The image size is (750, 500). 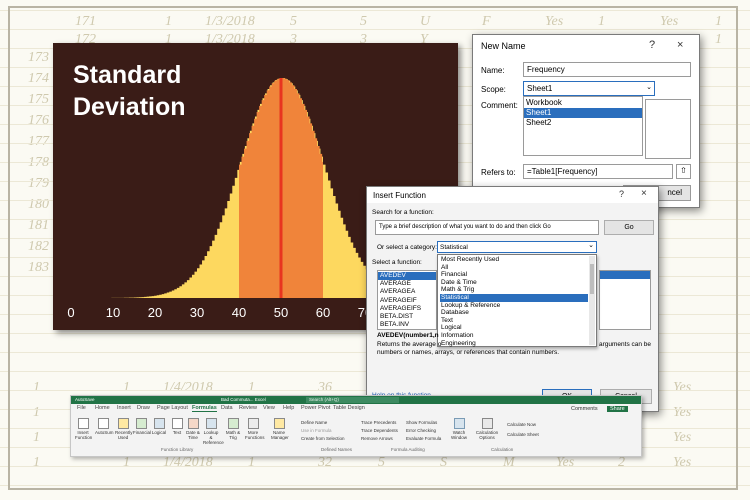 I want to click on background-cell: F, so click(x=486, y=21).